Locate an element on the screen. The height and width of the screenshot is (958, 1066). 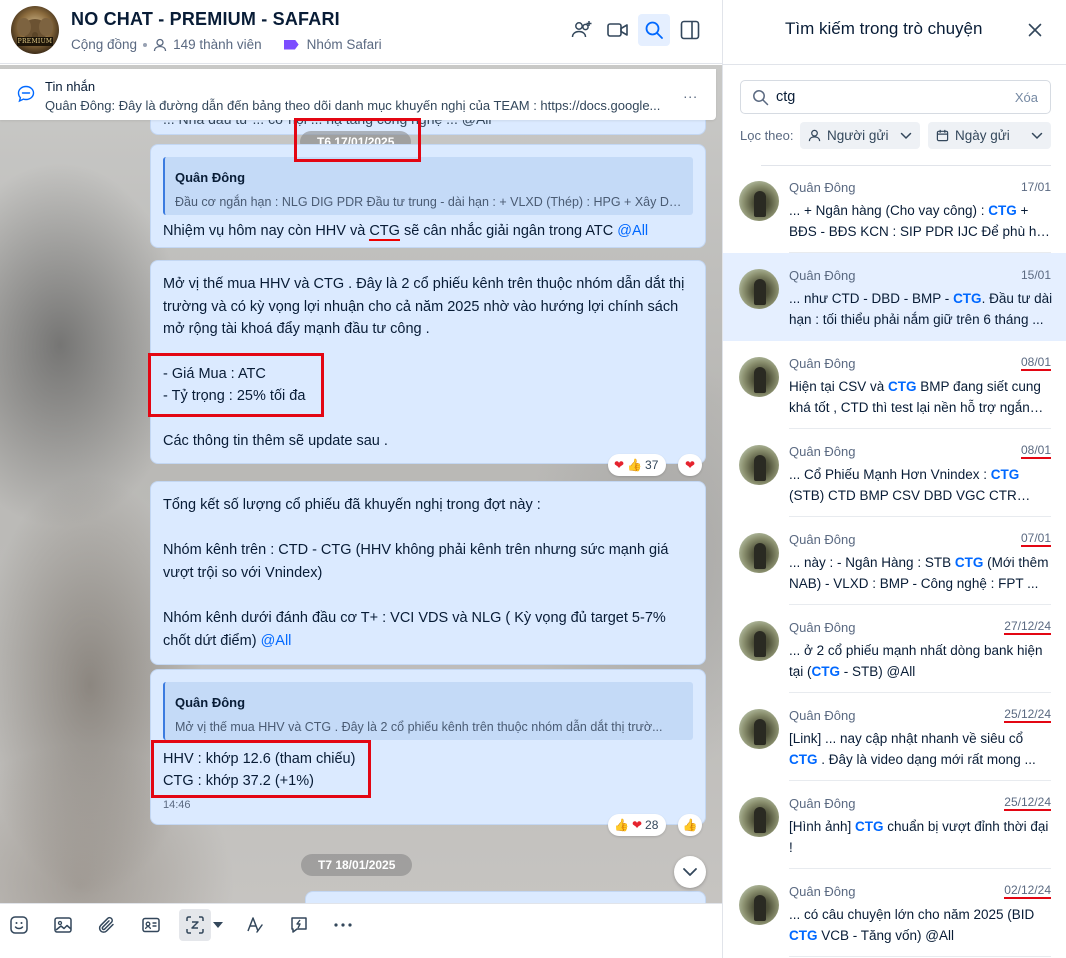
add-member-button is located at coordinates (582, 30).